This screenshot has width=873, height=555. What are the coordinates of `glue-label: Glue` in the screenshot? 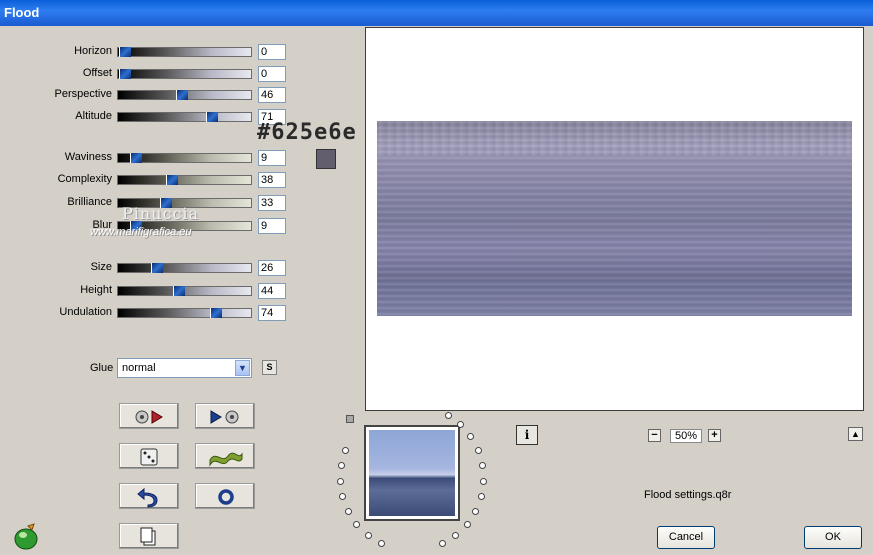 It's located at (102, 368).